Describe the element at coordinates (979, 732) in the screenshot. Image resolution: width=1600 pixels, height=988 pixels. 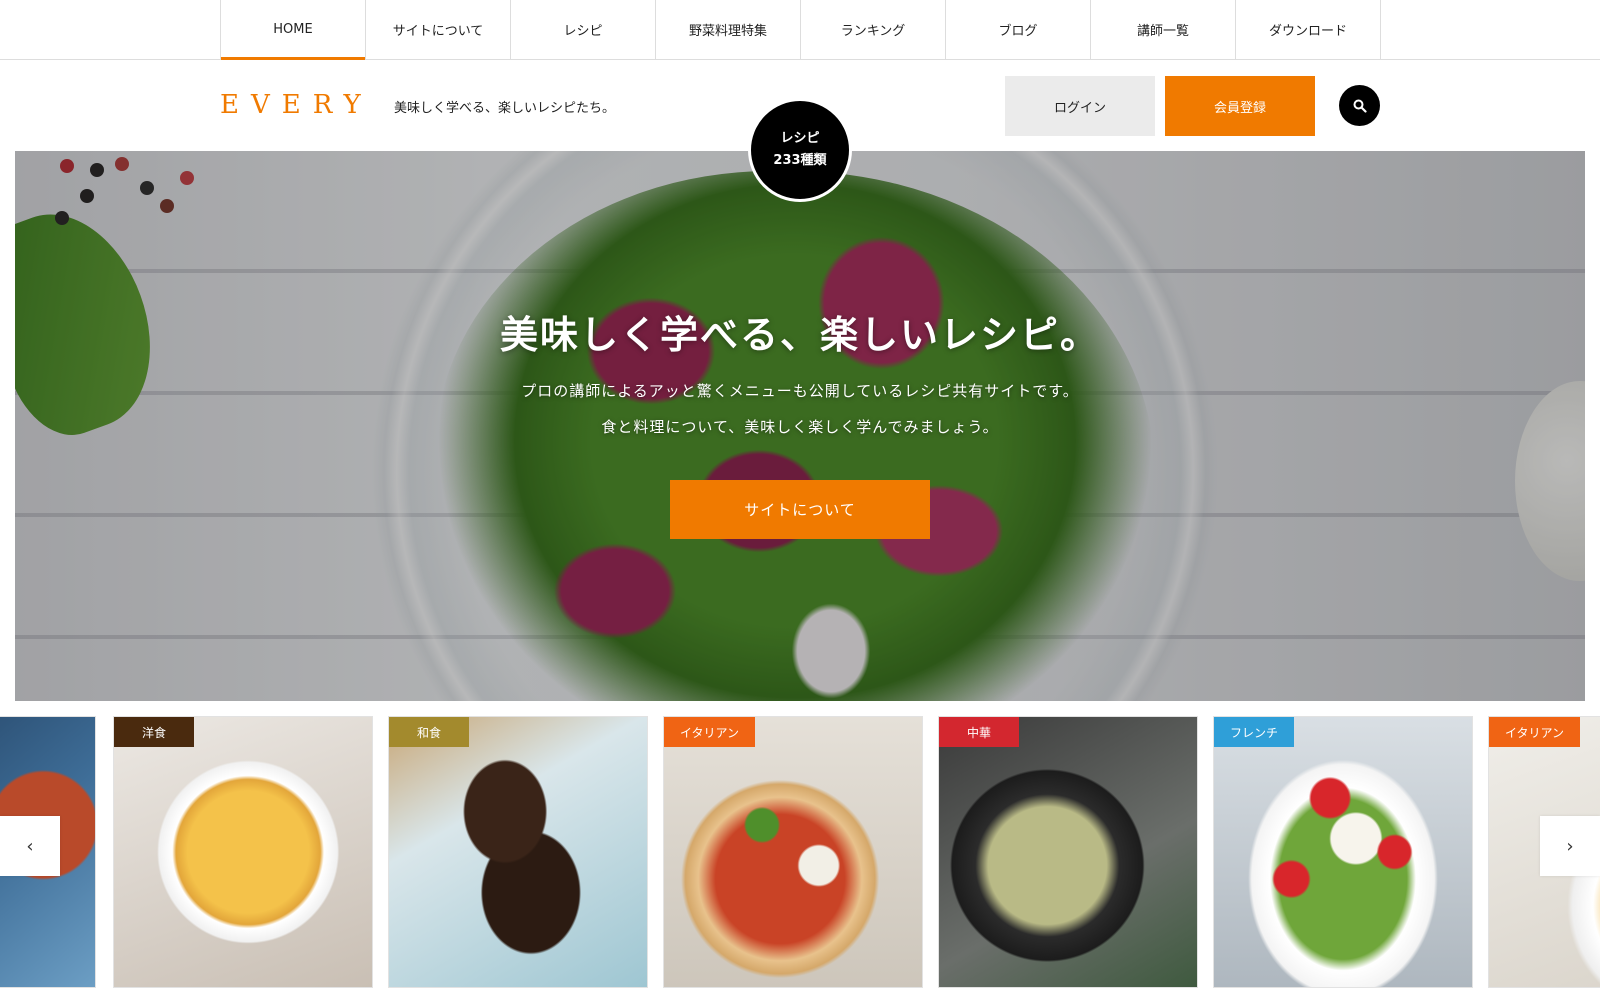
I see `category-label: 中華` at that location.